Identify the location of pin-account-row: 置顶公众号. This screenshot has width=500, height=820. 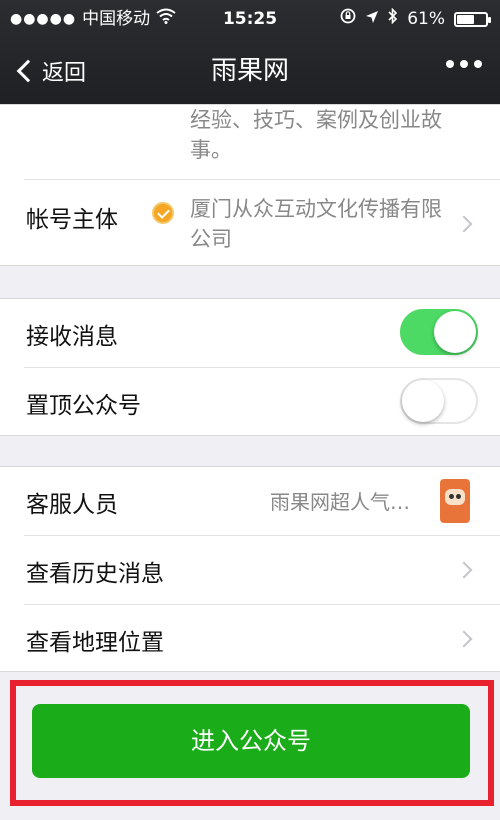
(250, 402).